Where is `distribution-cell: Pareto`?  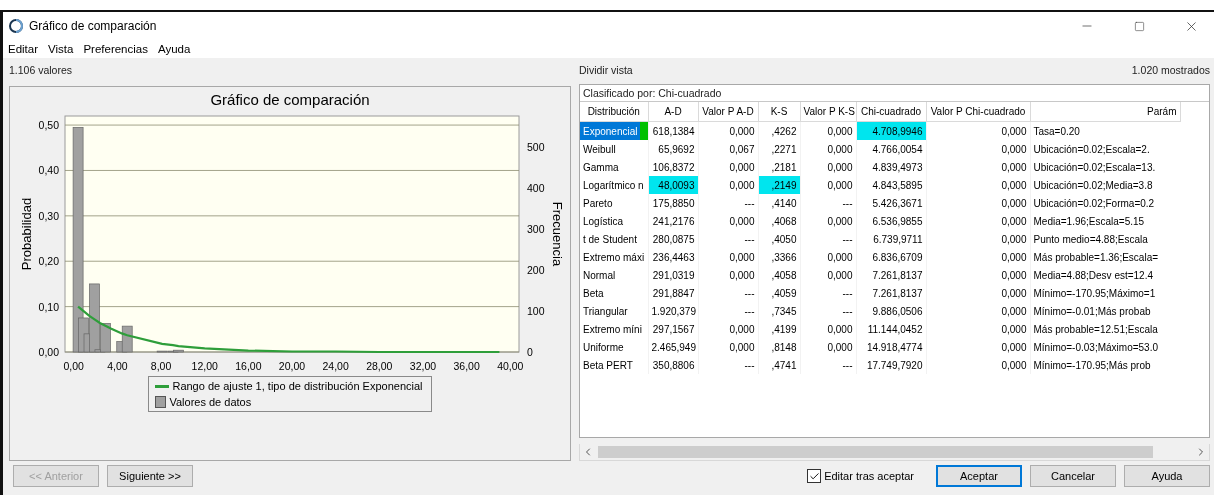 distribution-cell: Pareto is located at coordinates (614, 203).